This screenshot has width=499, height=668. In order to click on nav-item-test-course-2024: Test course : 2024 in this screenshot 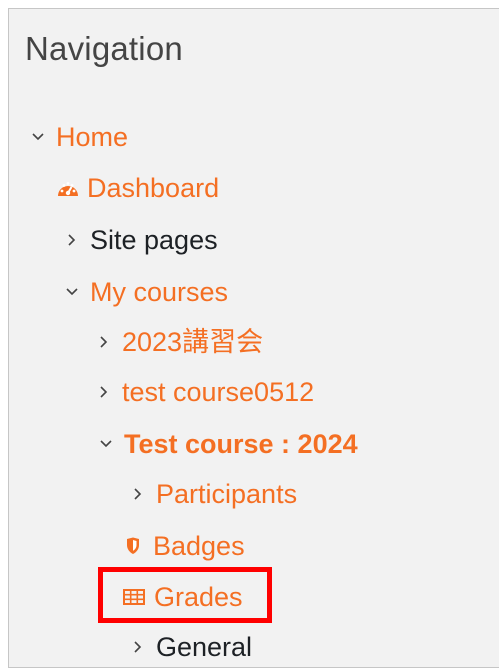, I will do `click(228, 444)`.